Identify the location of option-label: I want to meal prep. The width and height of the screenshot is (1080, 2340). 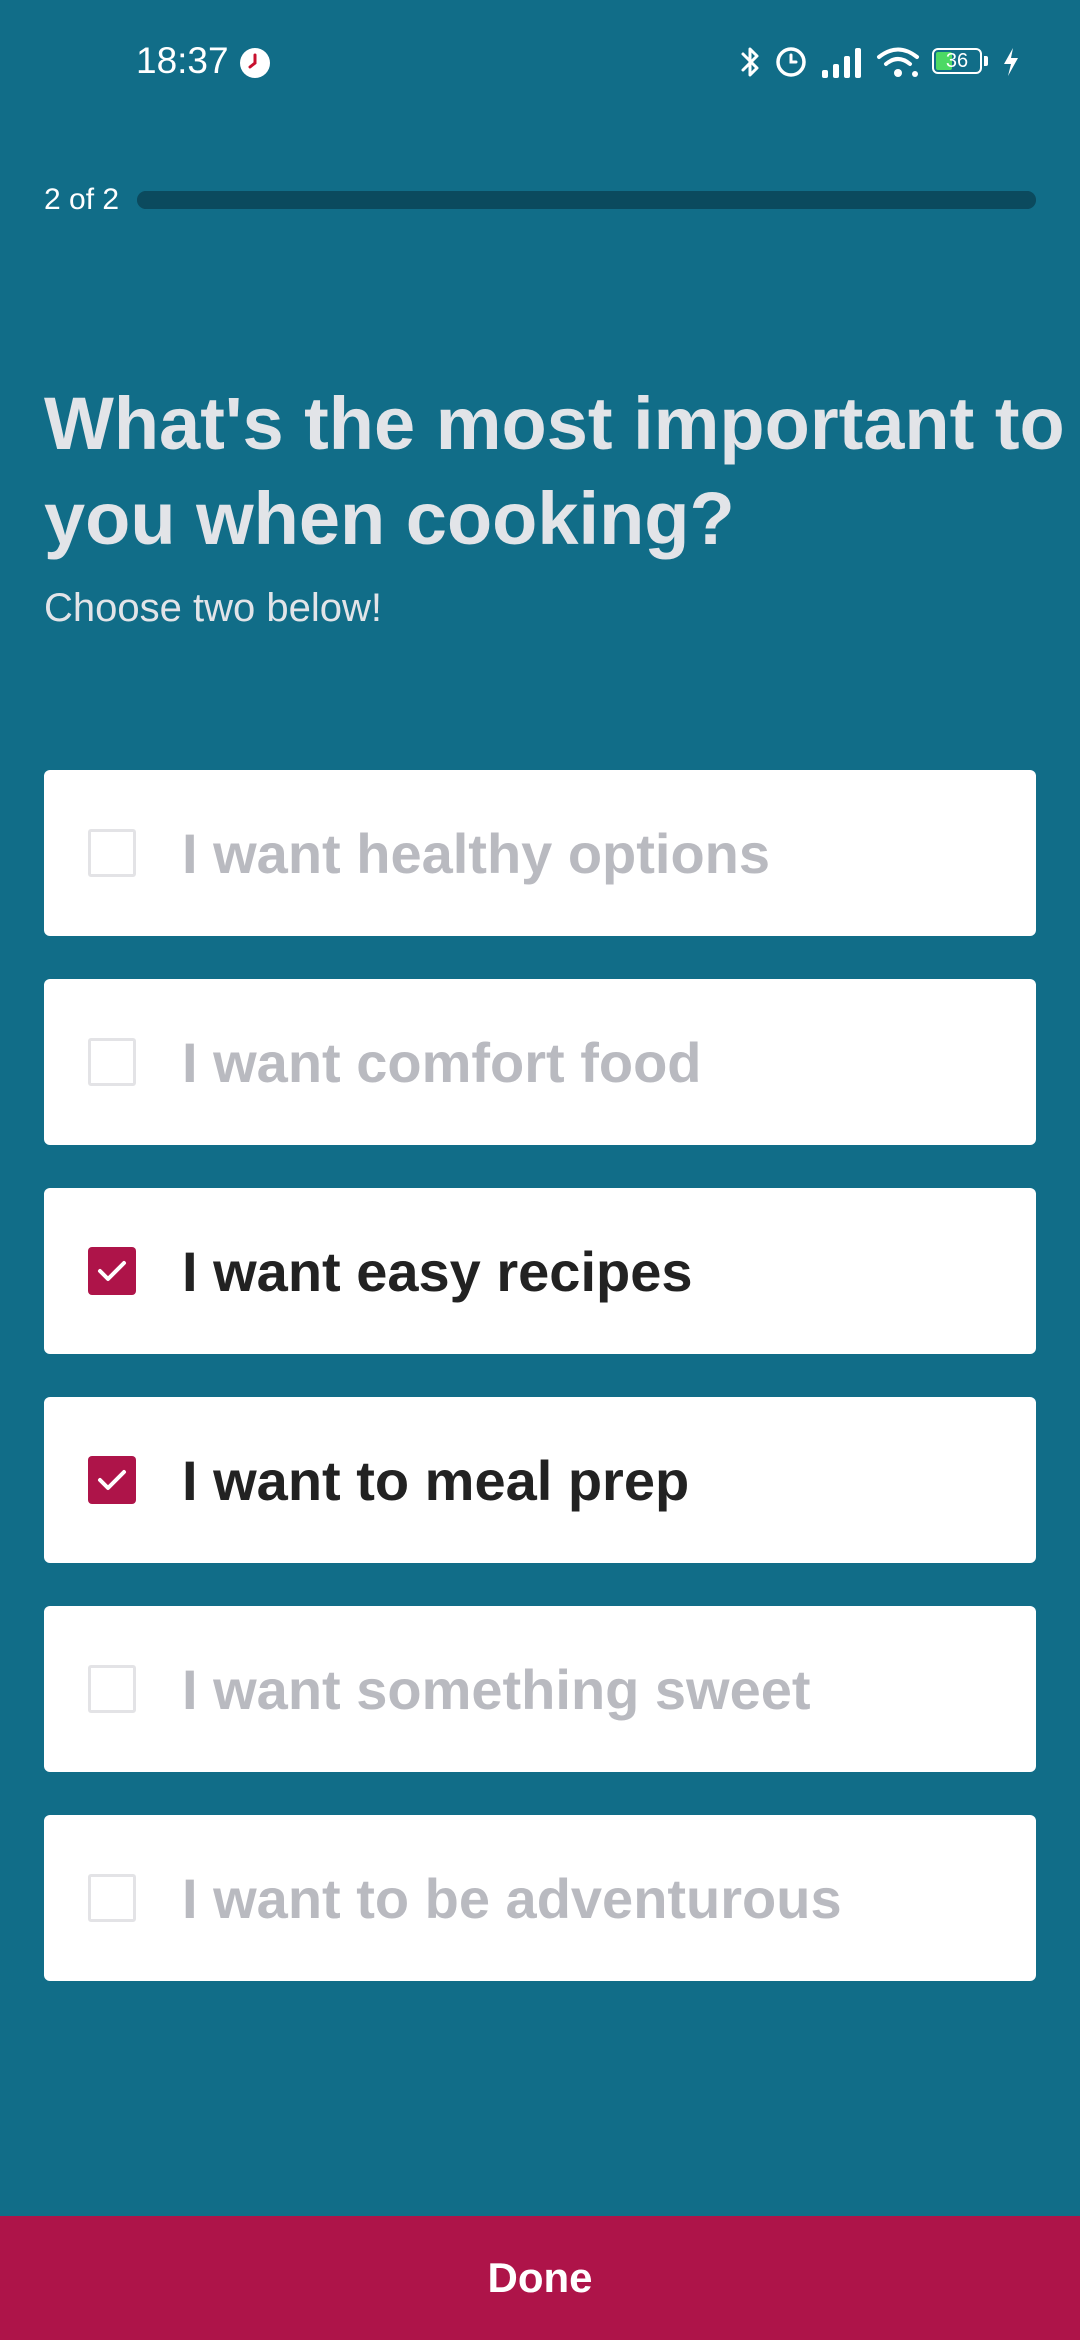
(436, 1480).